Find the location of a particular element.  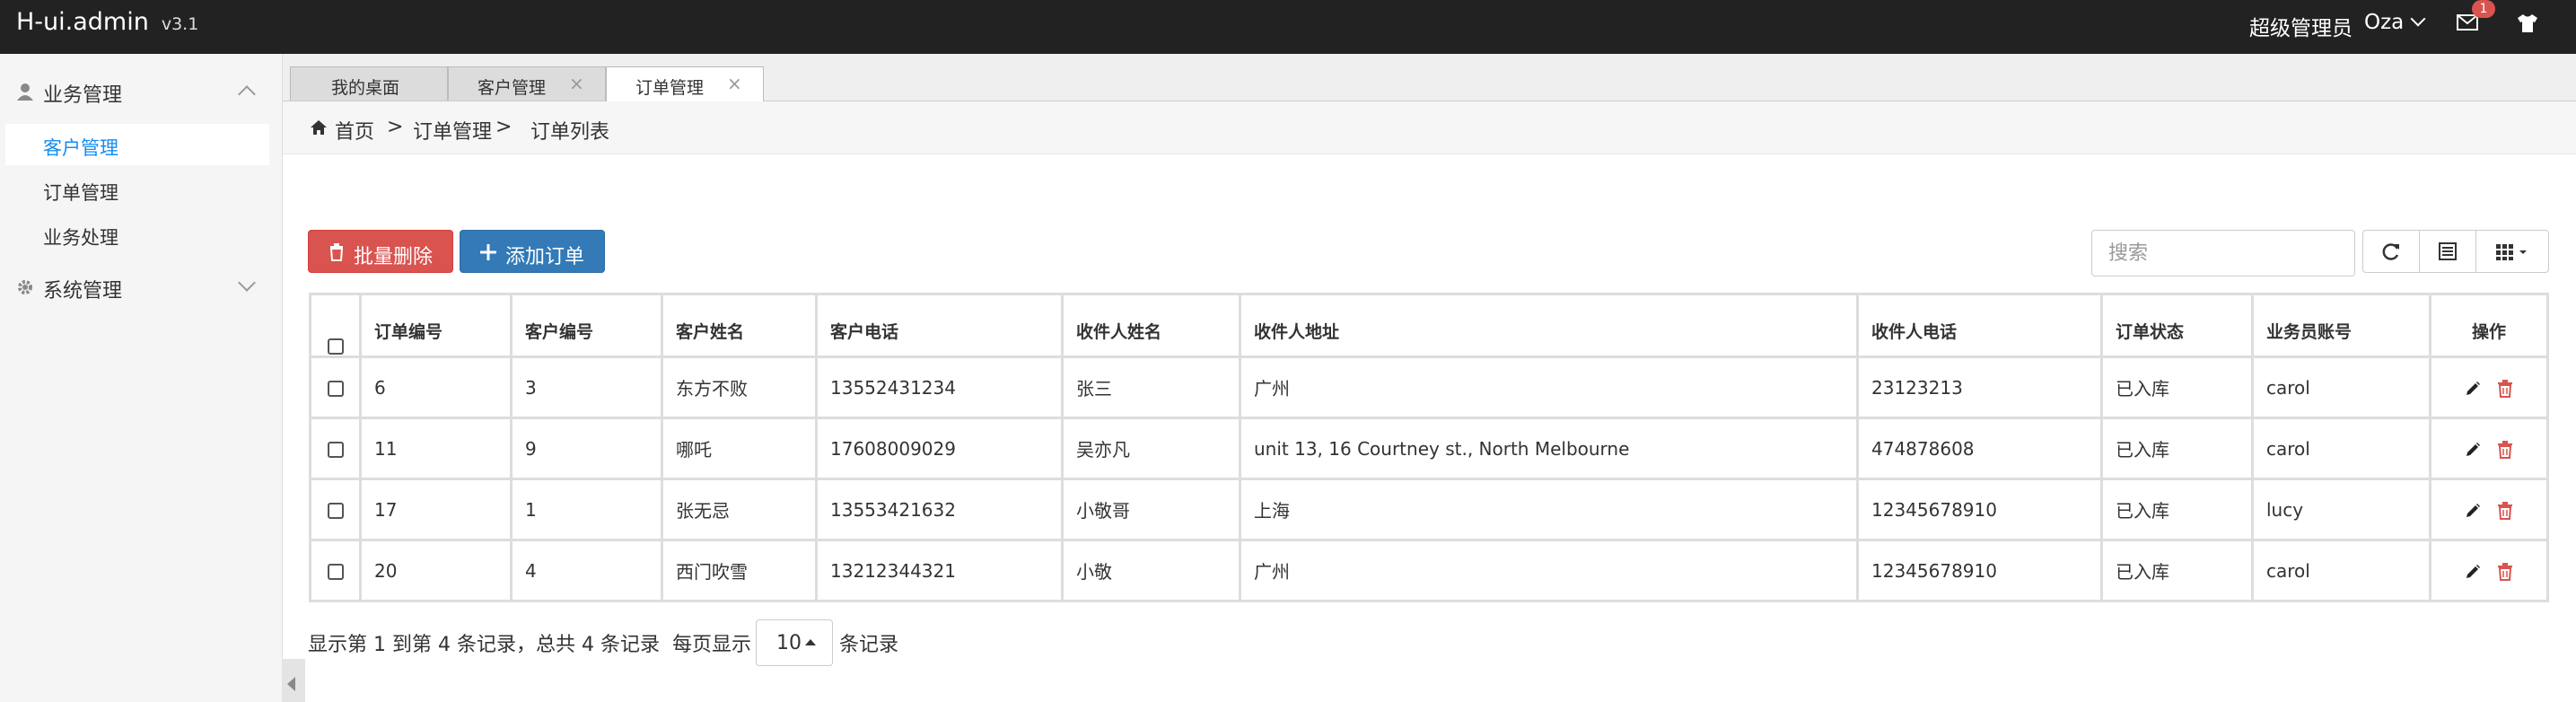

breadcrumb-level3: 订单列表 is located at coordinates (570, 132).